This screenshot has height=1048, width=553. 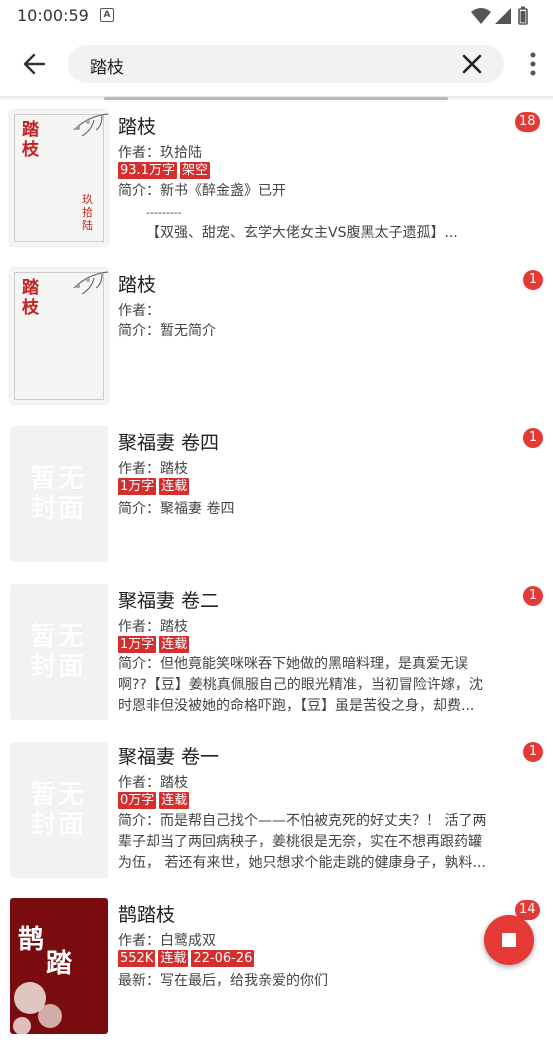 I want to click on book-intro: 简介：暂无简介, so click(x=167, y=331).